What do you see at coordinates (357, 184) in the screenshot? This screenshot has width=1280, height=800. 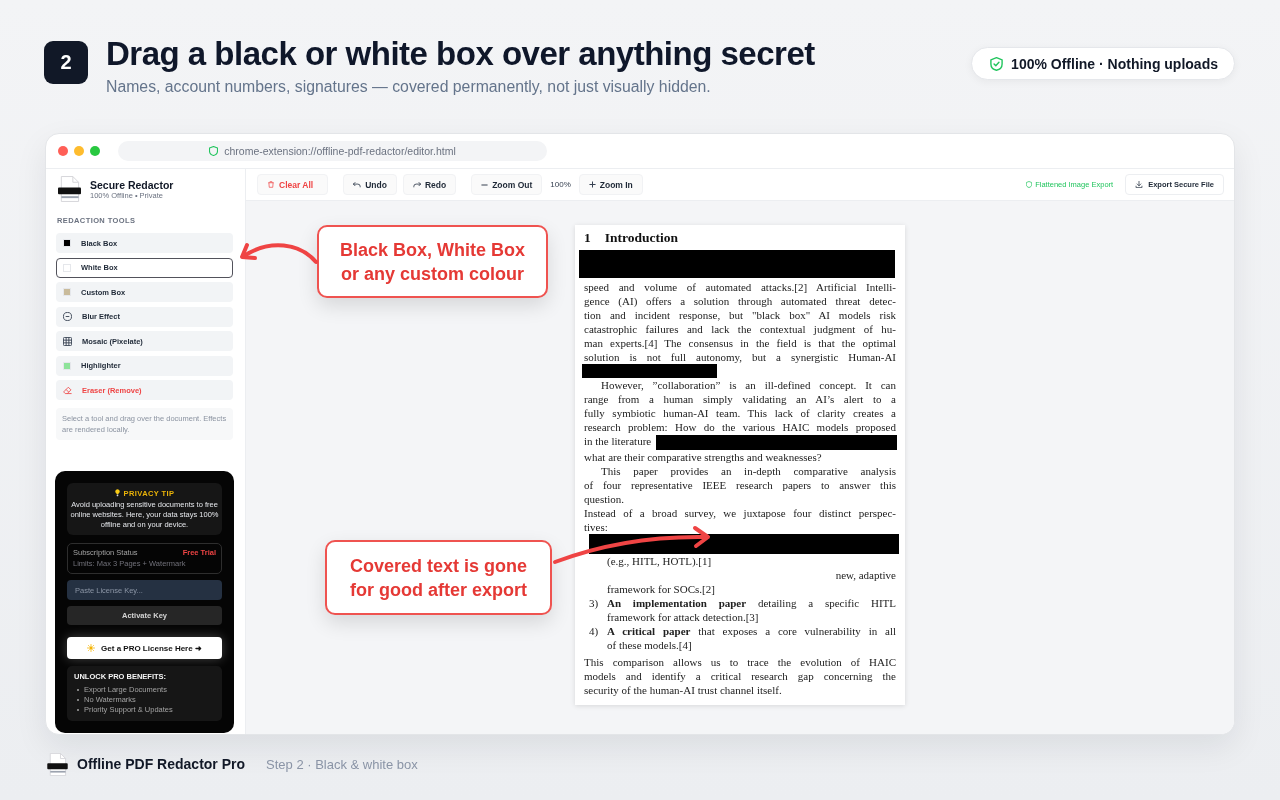 I see `undo-icon` at bounding box center [357, 184].